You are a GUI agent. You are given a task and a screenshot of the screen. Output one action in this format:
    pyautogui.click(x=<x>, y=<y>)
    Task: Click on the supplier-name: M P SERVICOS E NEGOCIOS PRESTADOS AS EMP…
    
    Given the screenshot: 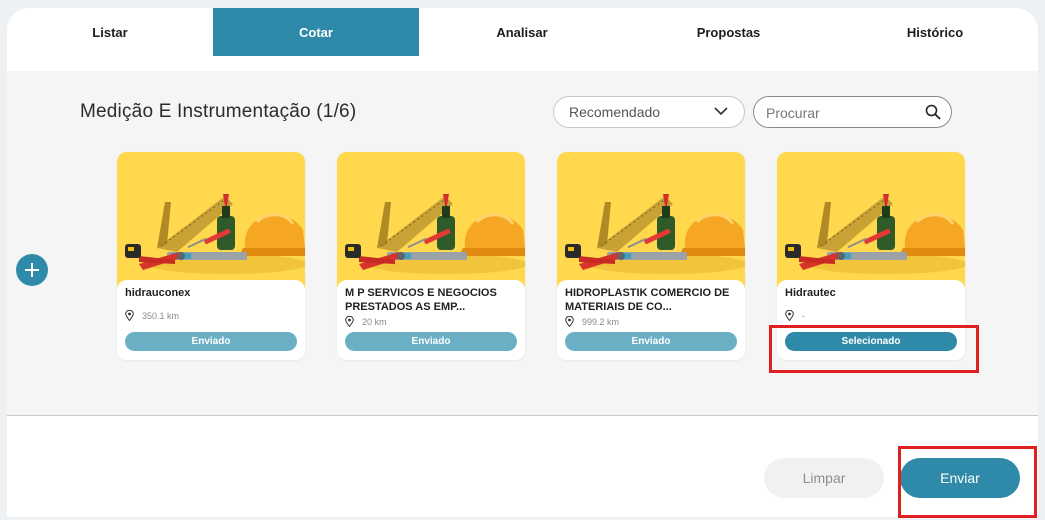 What is the action you would take?
    pyautogui.click(x=421, y=300)
    